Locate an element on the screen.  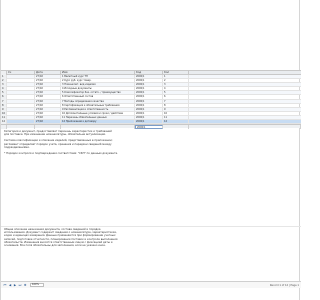
record-status: Record 1 of 12 | Page 1 is located at coordinates (284, 285).